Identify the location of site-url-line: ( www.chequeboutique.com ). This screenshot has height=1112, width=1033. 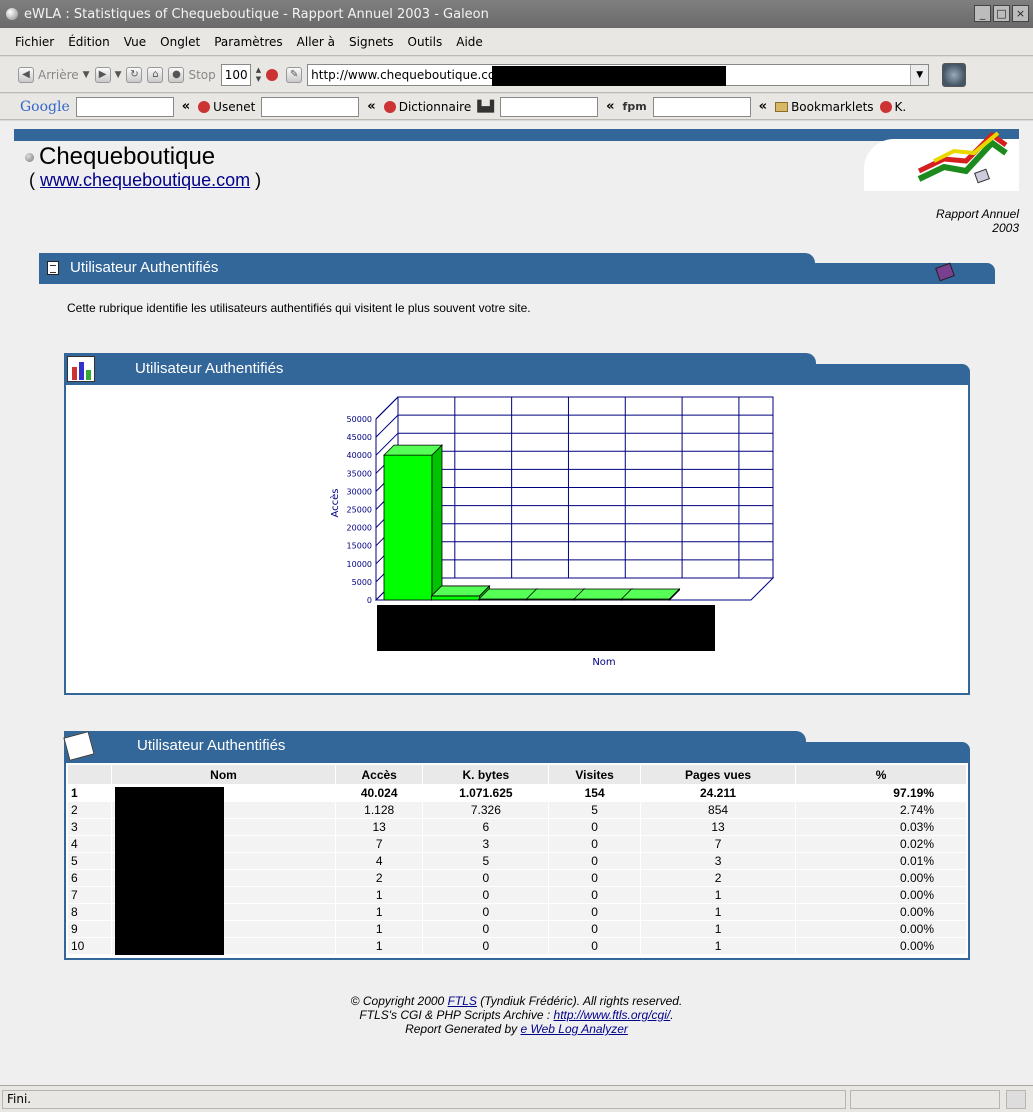
(145, 180).